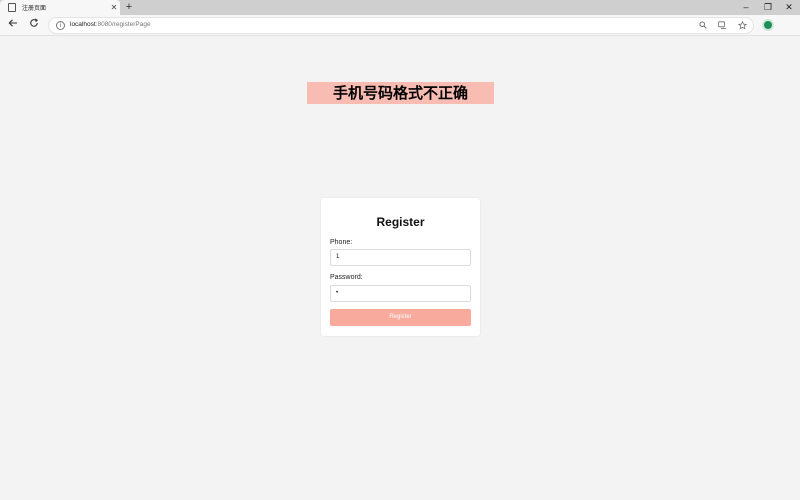 The width and height of the screenshot is (800, 500). What do you see at coordinates (114, 7) in the screenshot?
I see `tab-close-icon: ✕` at bounding box center [114, 7].